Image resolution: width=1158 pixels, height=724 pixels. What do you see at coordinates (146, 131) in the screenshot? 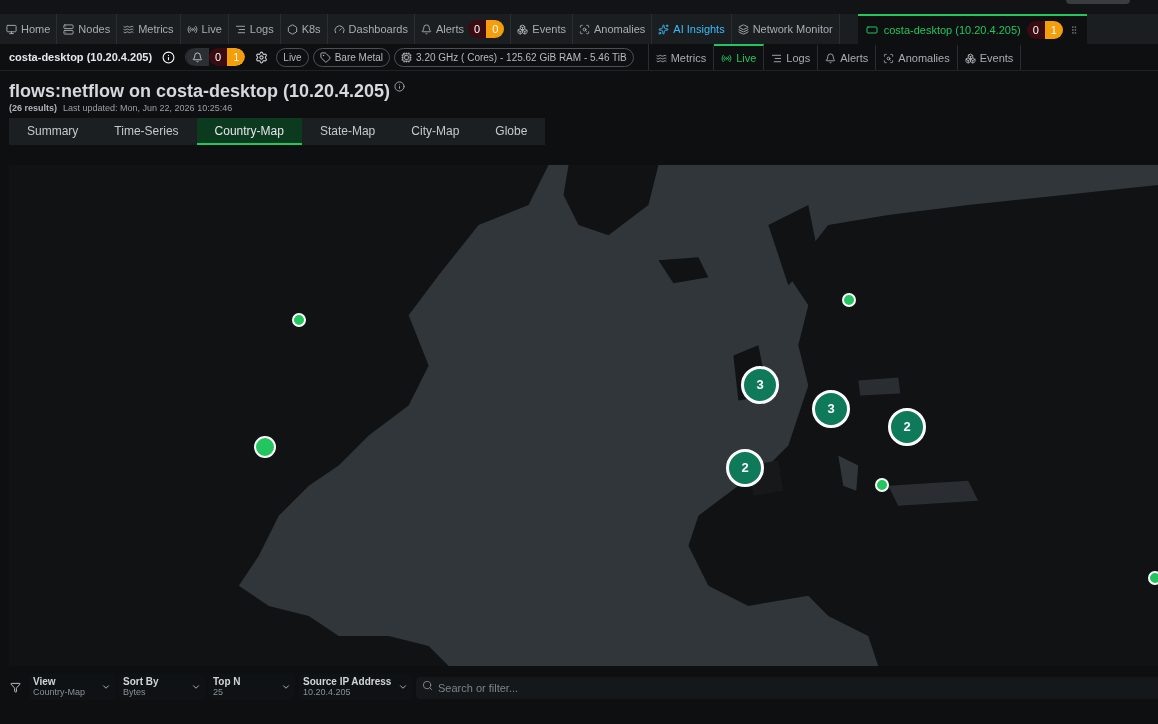
I see `view-tab: Time-Series` at bounding box center [146, 131].